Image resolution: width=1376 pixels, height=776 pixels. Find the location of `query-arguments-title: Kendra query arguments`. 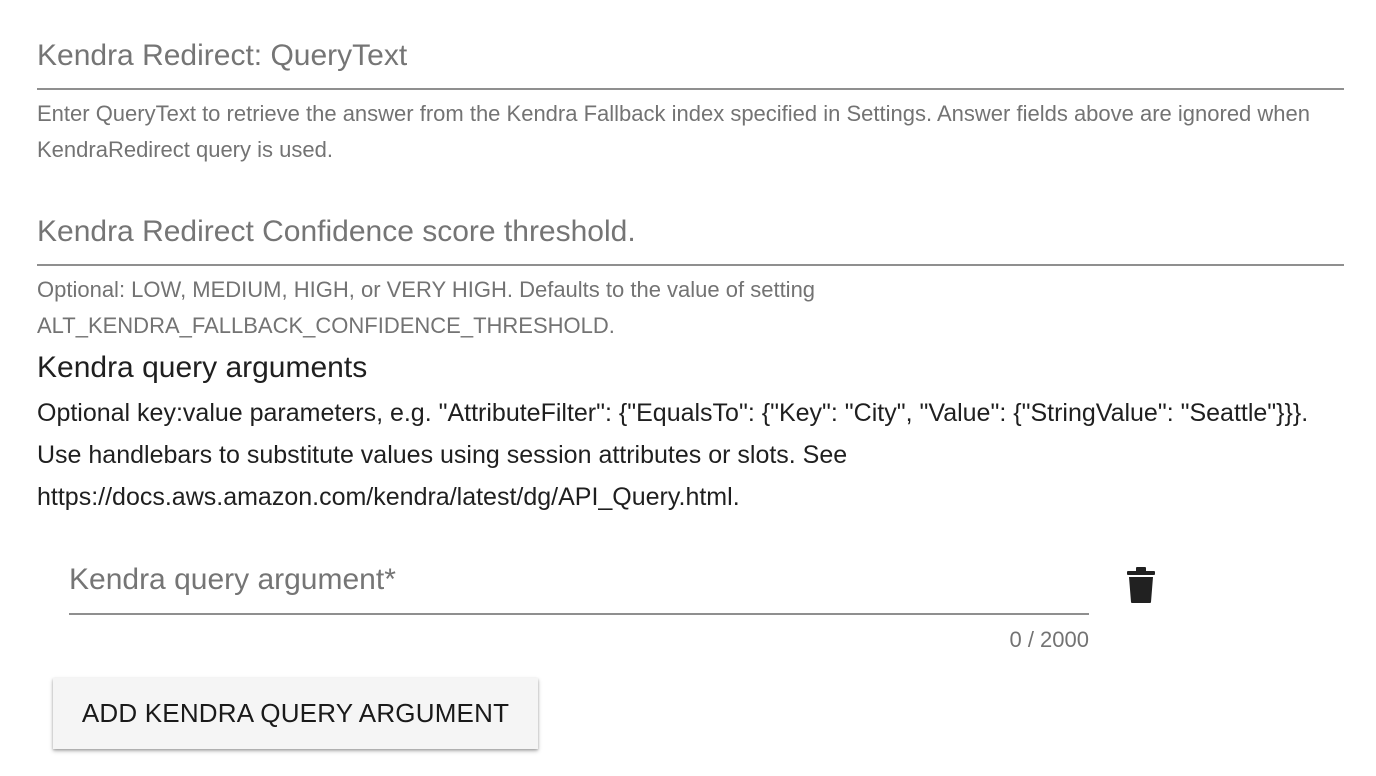

query-arguments-title: Kendra query arguments is located at coordinates (202, 367).